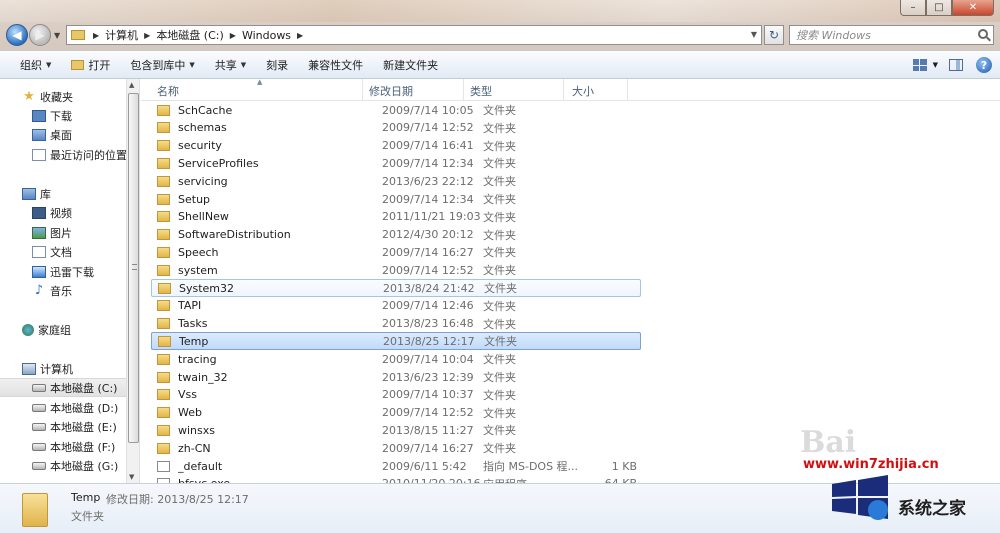 The image size is (1000, 533). Describe the element at coordinates (83, 427) in the screenshot. I see `nav-label: 本地磁盘 (E:)` at that location.